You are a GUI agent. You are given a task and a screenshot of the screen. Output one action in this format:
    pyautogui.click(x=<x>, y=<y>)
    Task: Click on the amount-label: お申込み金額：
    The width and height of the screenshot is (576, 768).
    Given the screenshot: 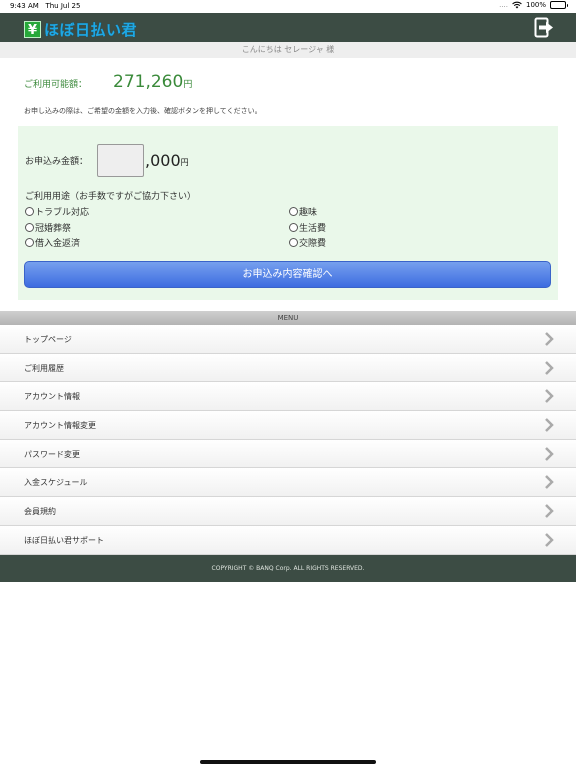 What is the action you would take?
    pyautogui.click(x=57, y=162)
    